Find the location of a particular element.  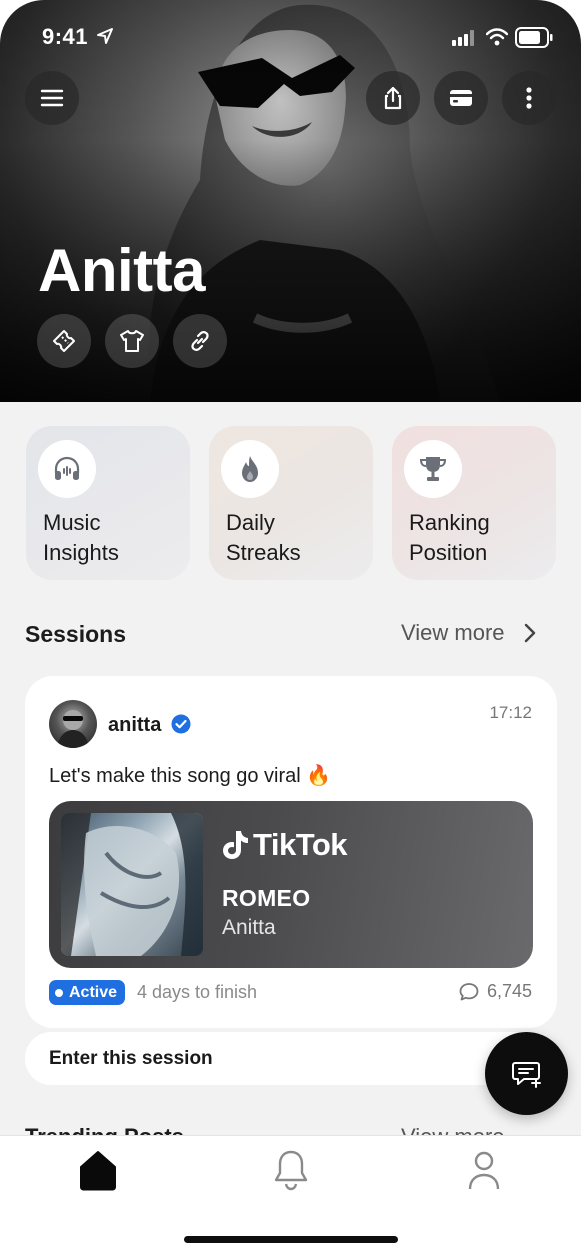

ticket-icon is located at coordinates (64, 341).